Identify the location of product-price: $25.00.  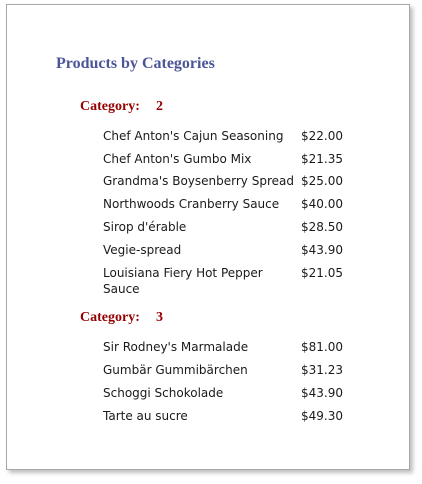
(322, 181).